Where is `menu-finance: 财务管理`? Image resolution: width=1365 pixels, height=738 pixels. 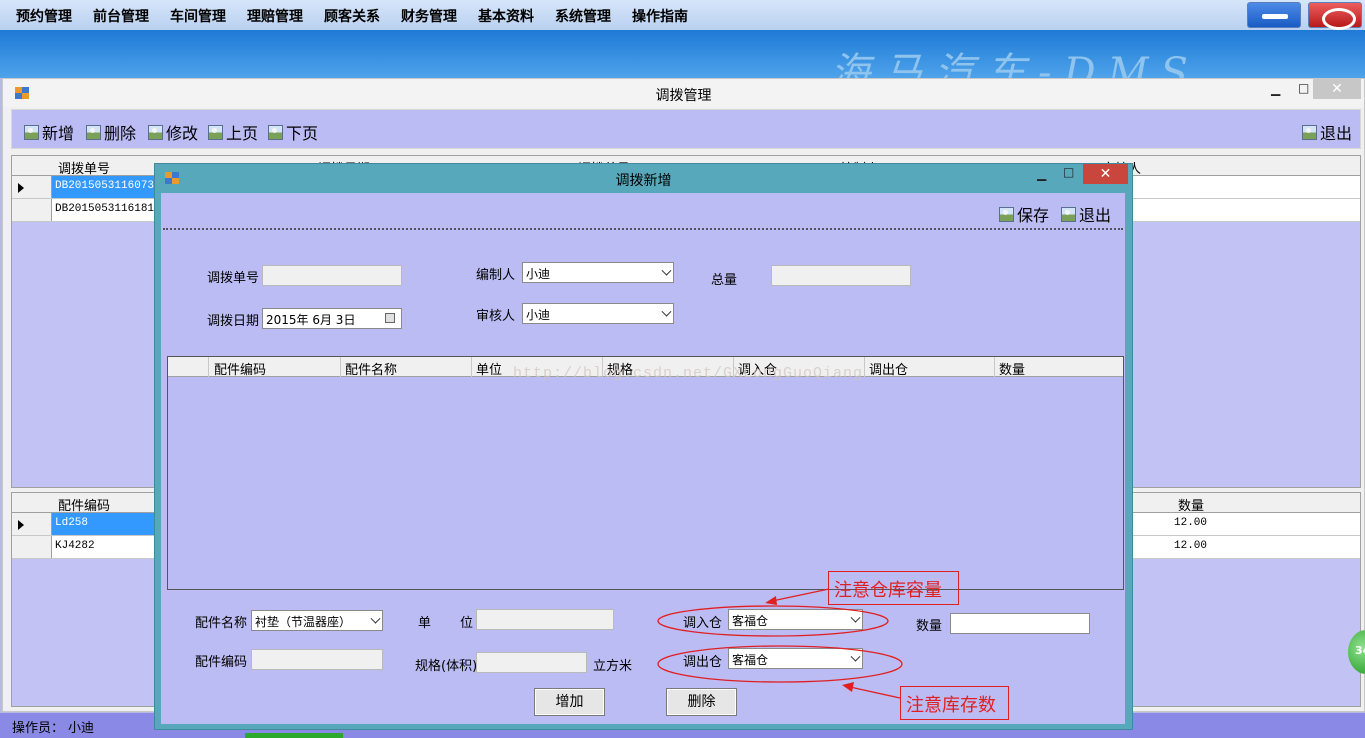 menu-finance: 财务管理 is located at coordinates (429, 16).